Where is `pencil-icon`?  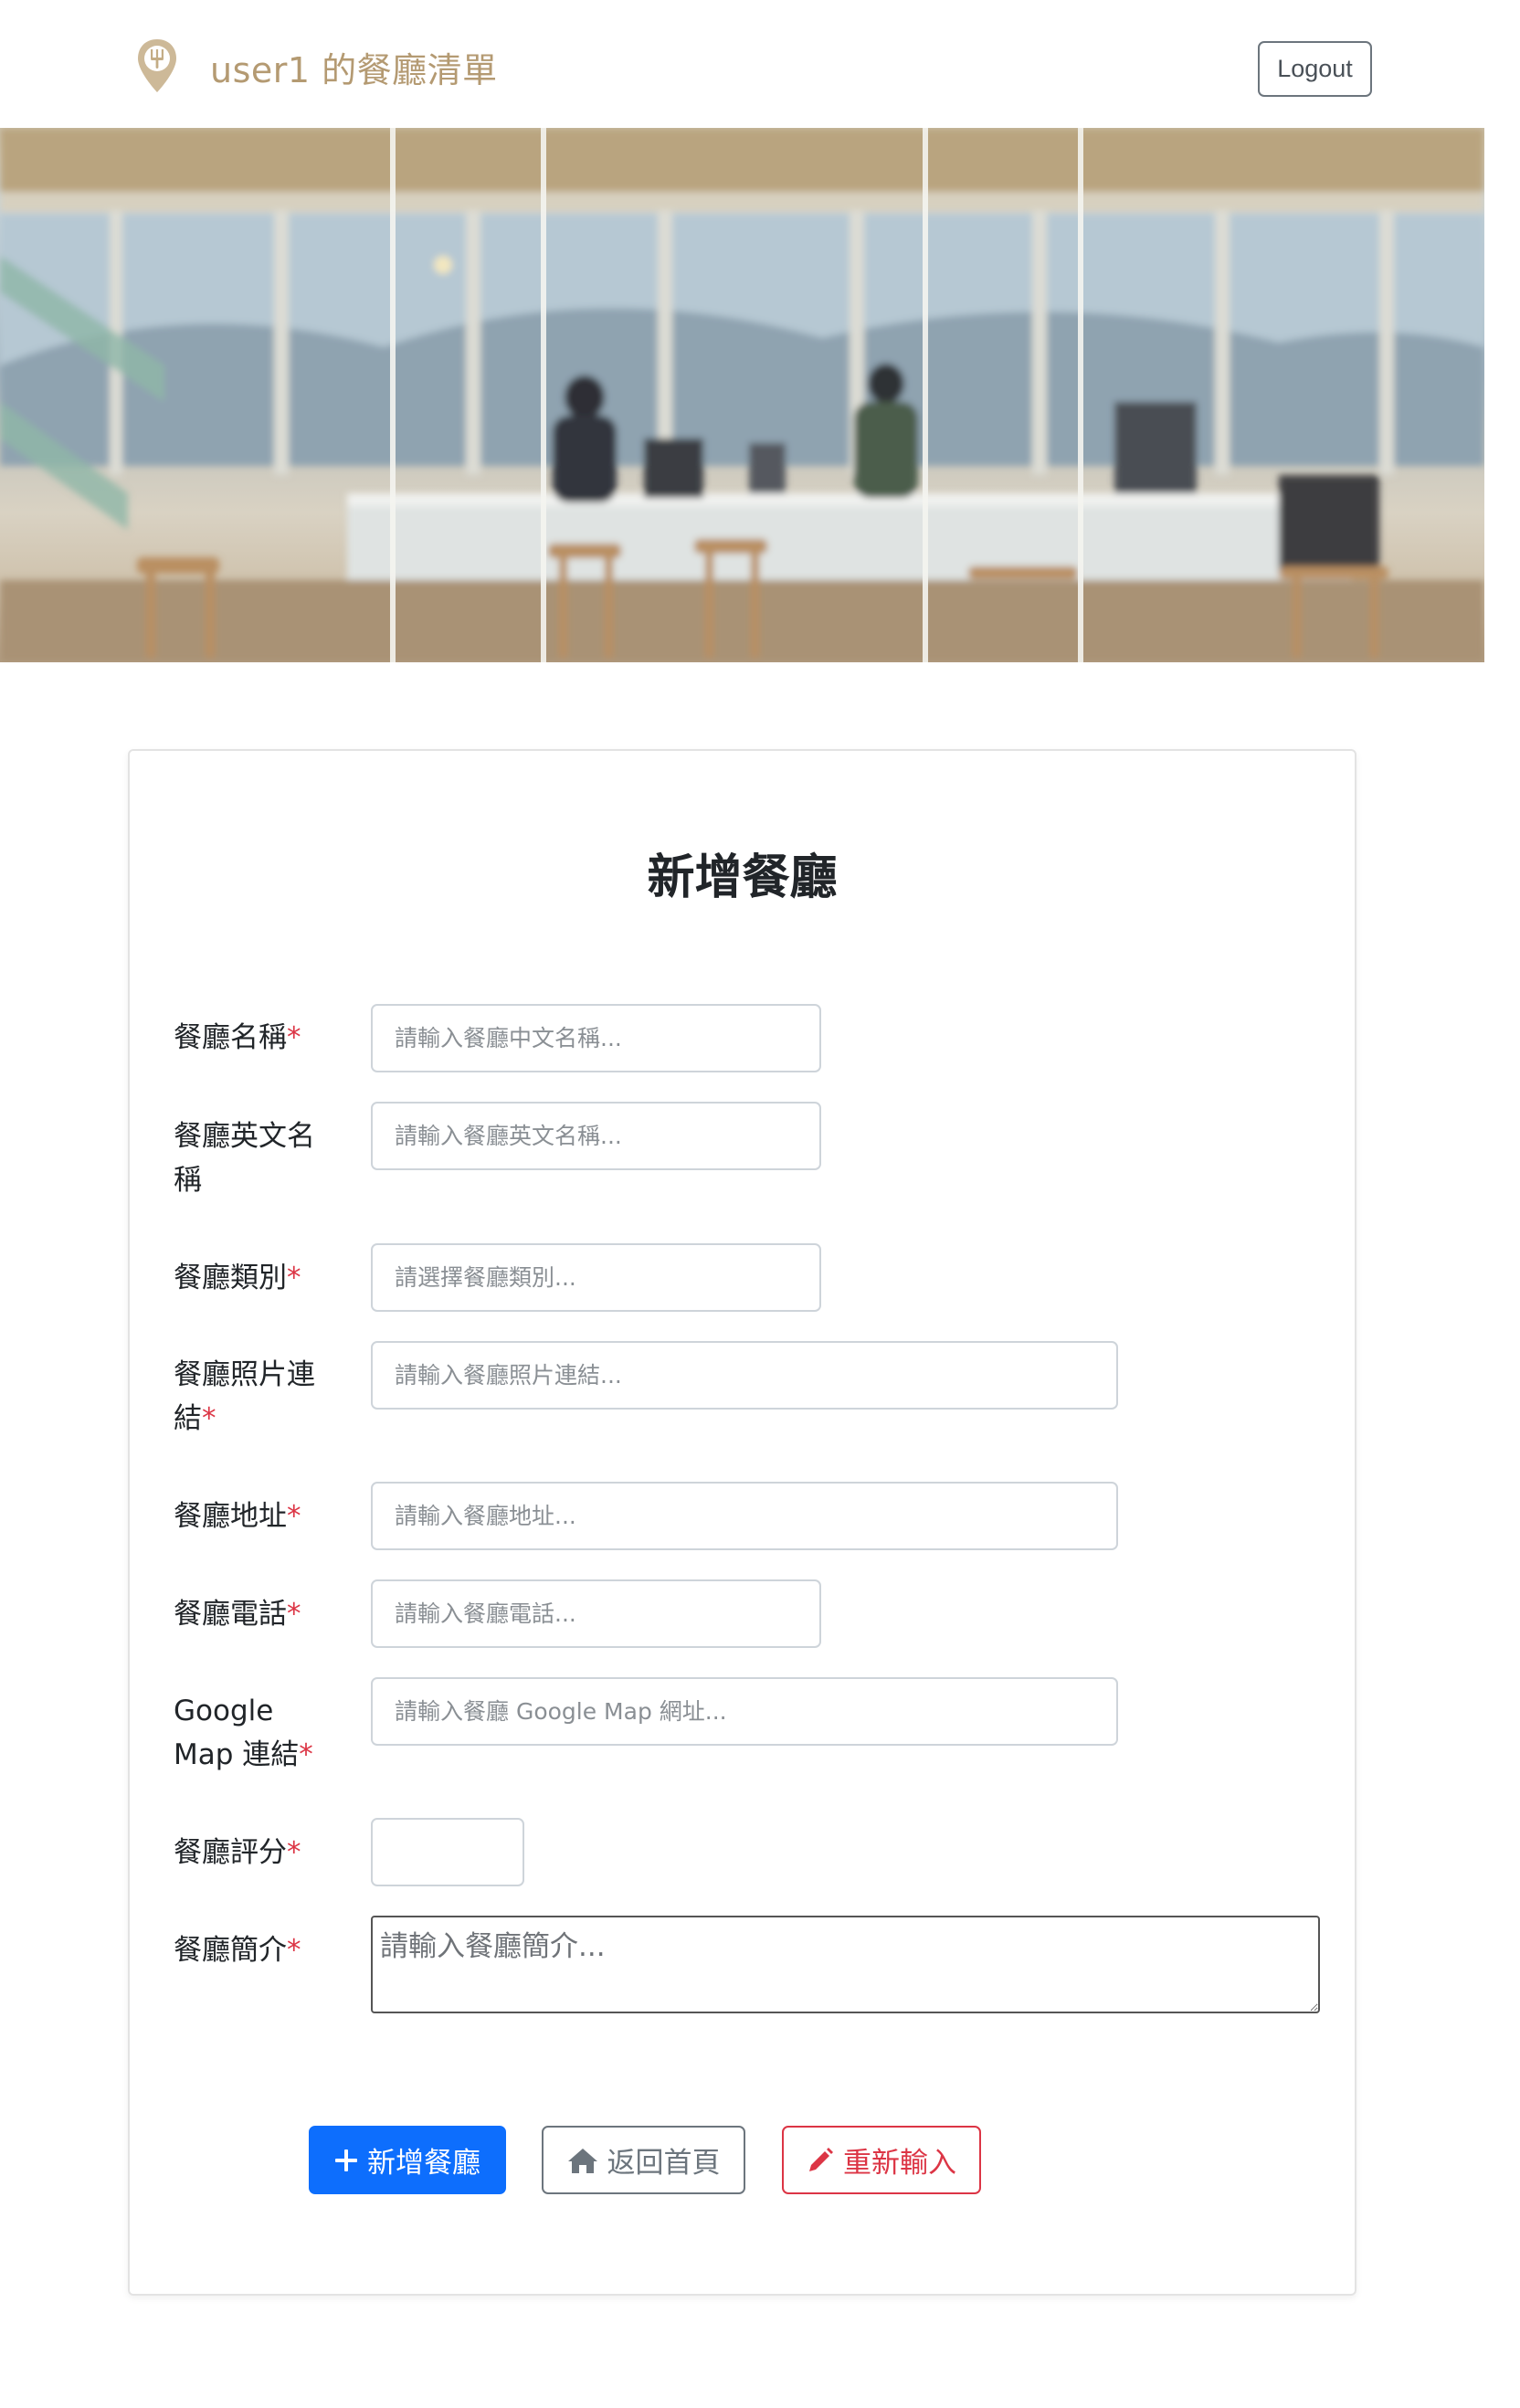
pencil-icon is located at coordinates (821, 2159).